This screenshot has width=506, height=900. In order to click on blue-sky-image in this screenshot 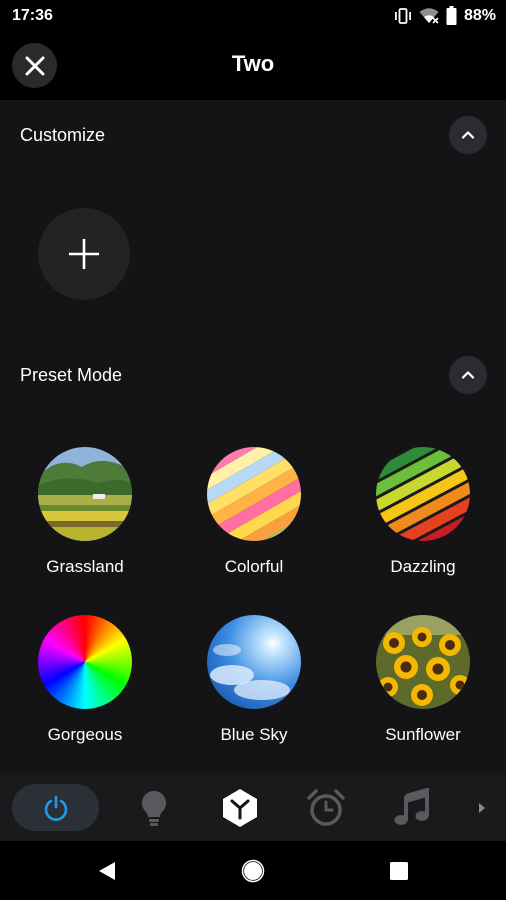, I will do `click(254, 662)`.